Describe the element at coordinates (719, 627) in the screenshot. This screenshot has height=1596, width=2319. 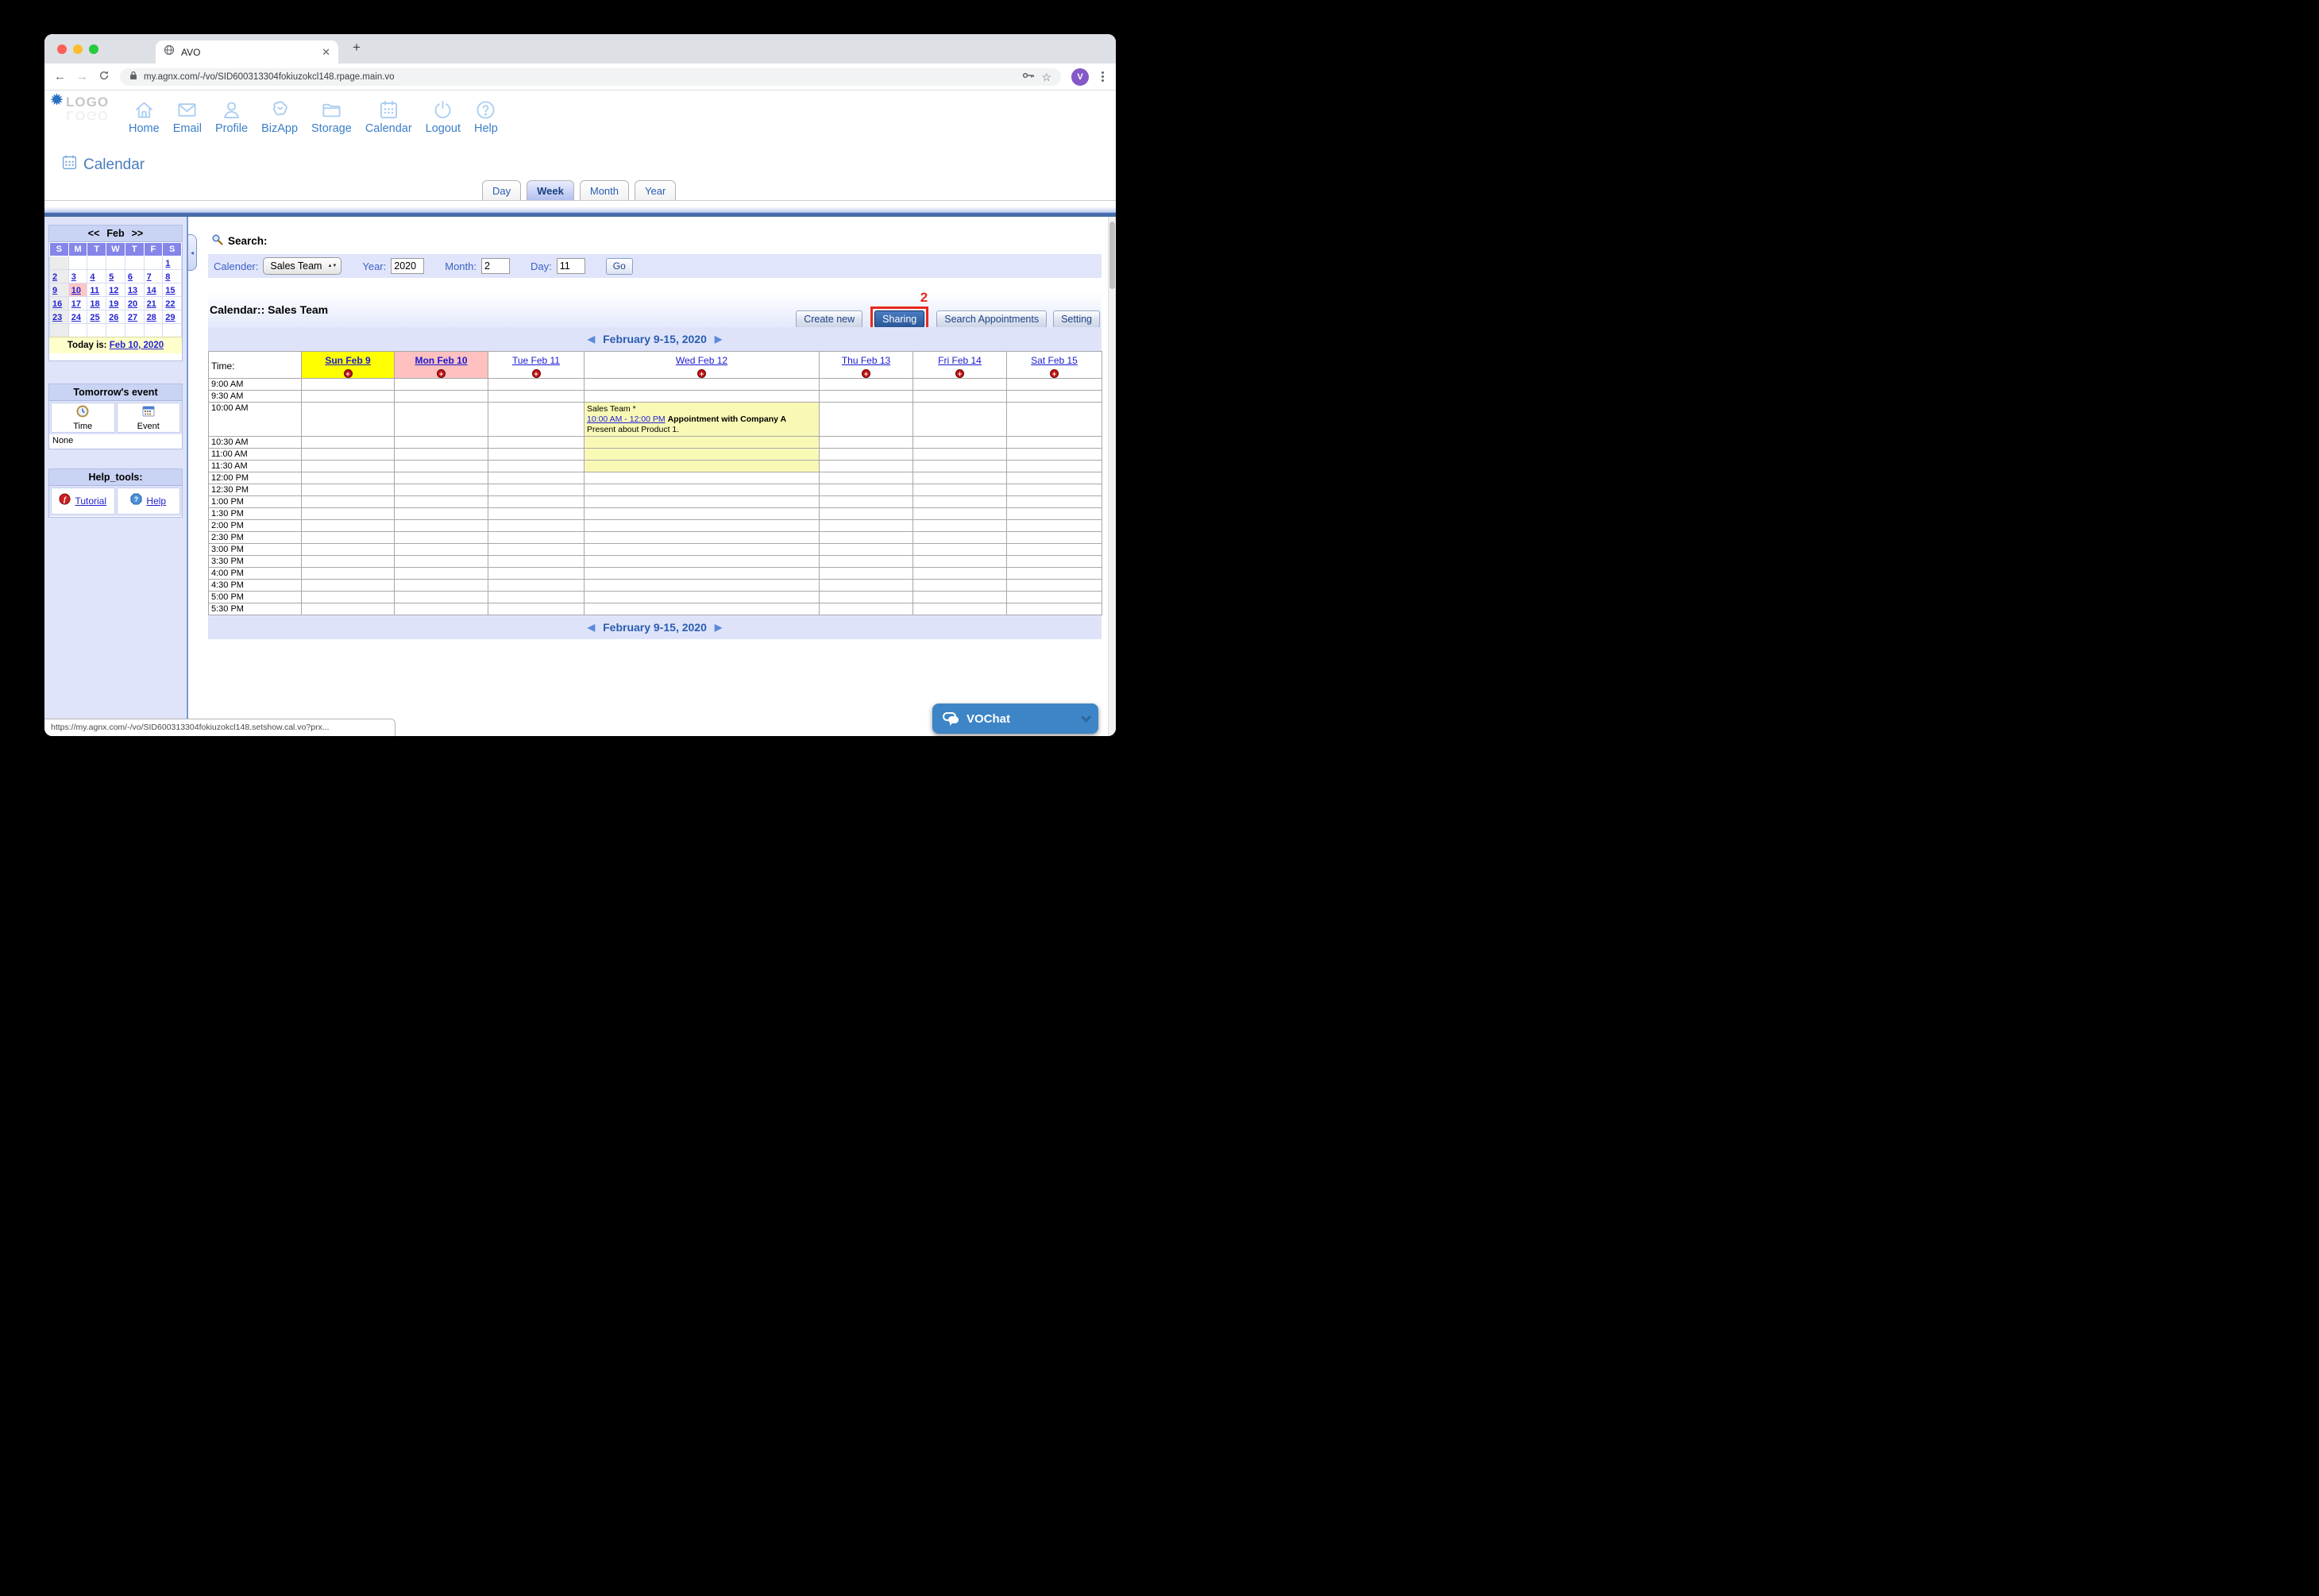
I see `next-week-icon: ▶` at that location.